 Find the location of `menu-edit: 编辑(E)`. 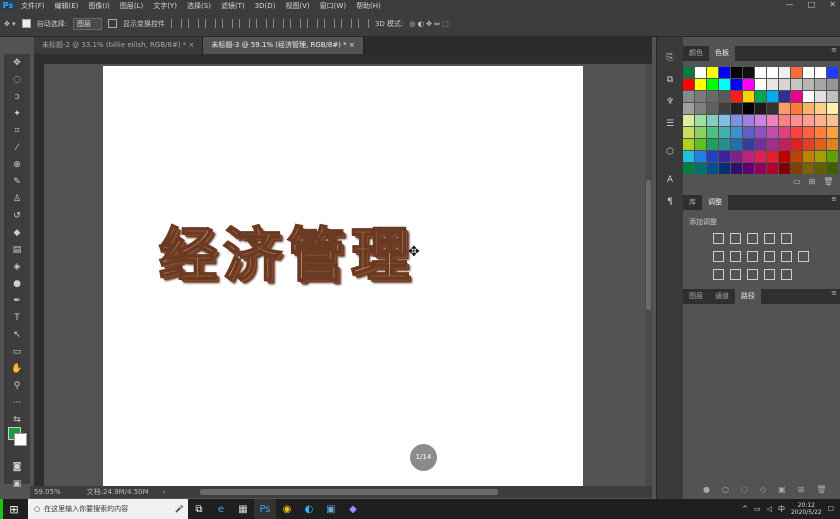

menu-edit: 编辑(E) is located at coordinates (67, 6).